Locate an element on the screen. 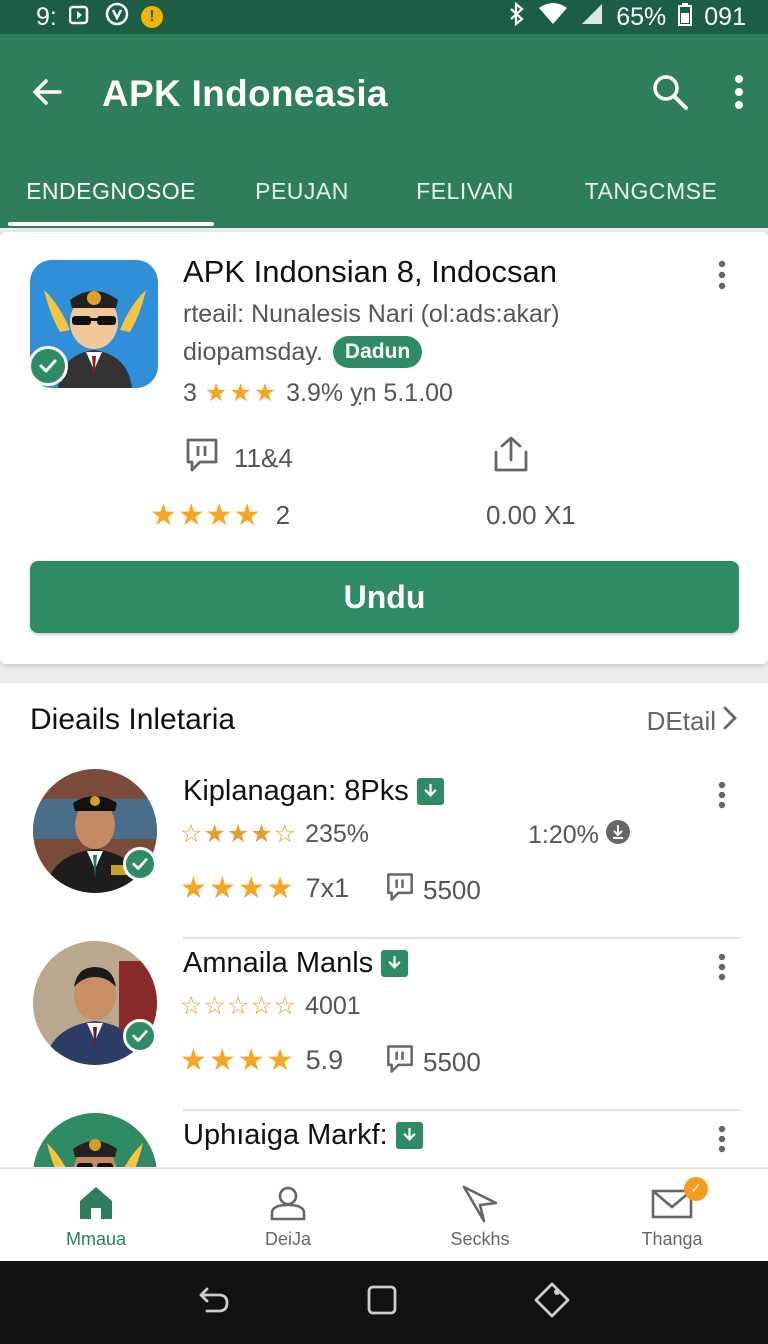  nav-label-messages: Thanga is located at coordinates (672, 1238).